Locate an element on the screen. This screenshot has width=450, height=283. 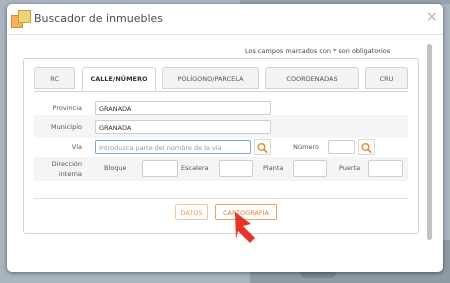
provincia-field: GRANADA is located at coordinates (183, 108).